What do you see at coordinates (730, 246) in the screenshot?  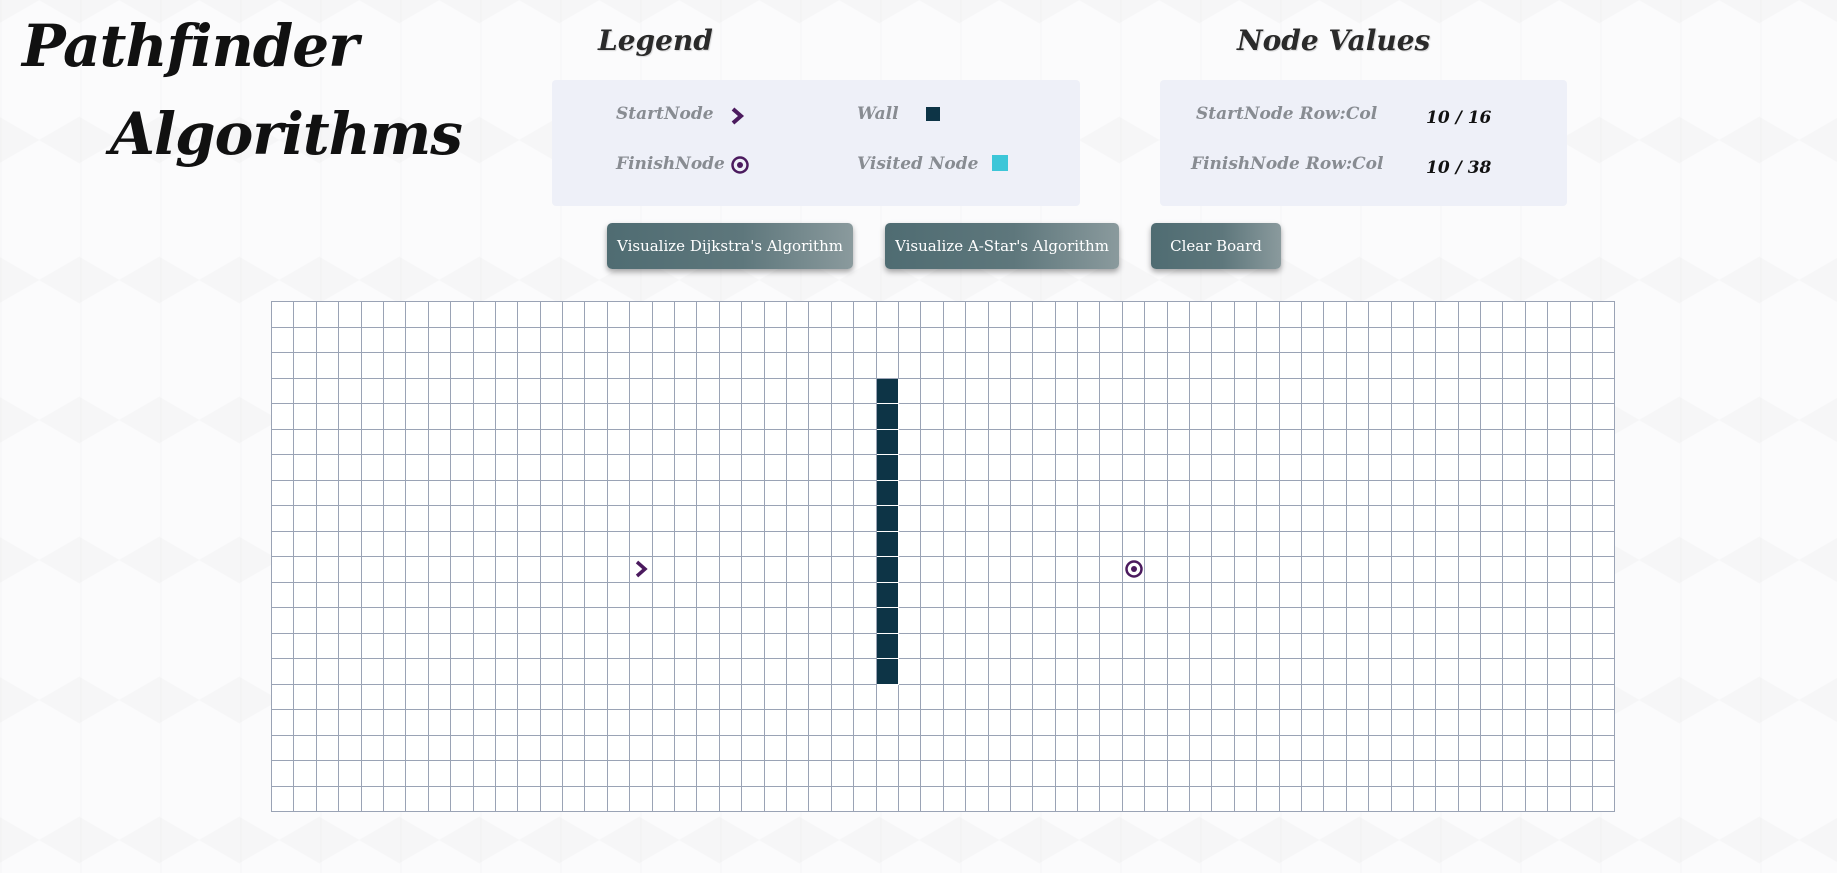 I see `visualize-dijkstra-button: Visualize Dijkstra's Algorithm` at bounding box center [730, 246].